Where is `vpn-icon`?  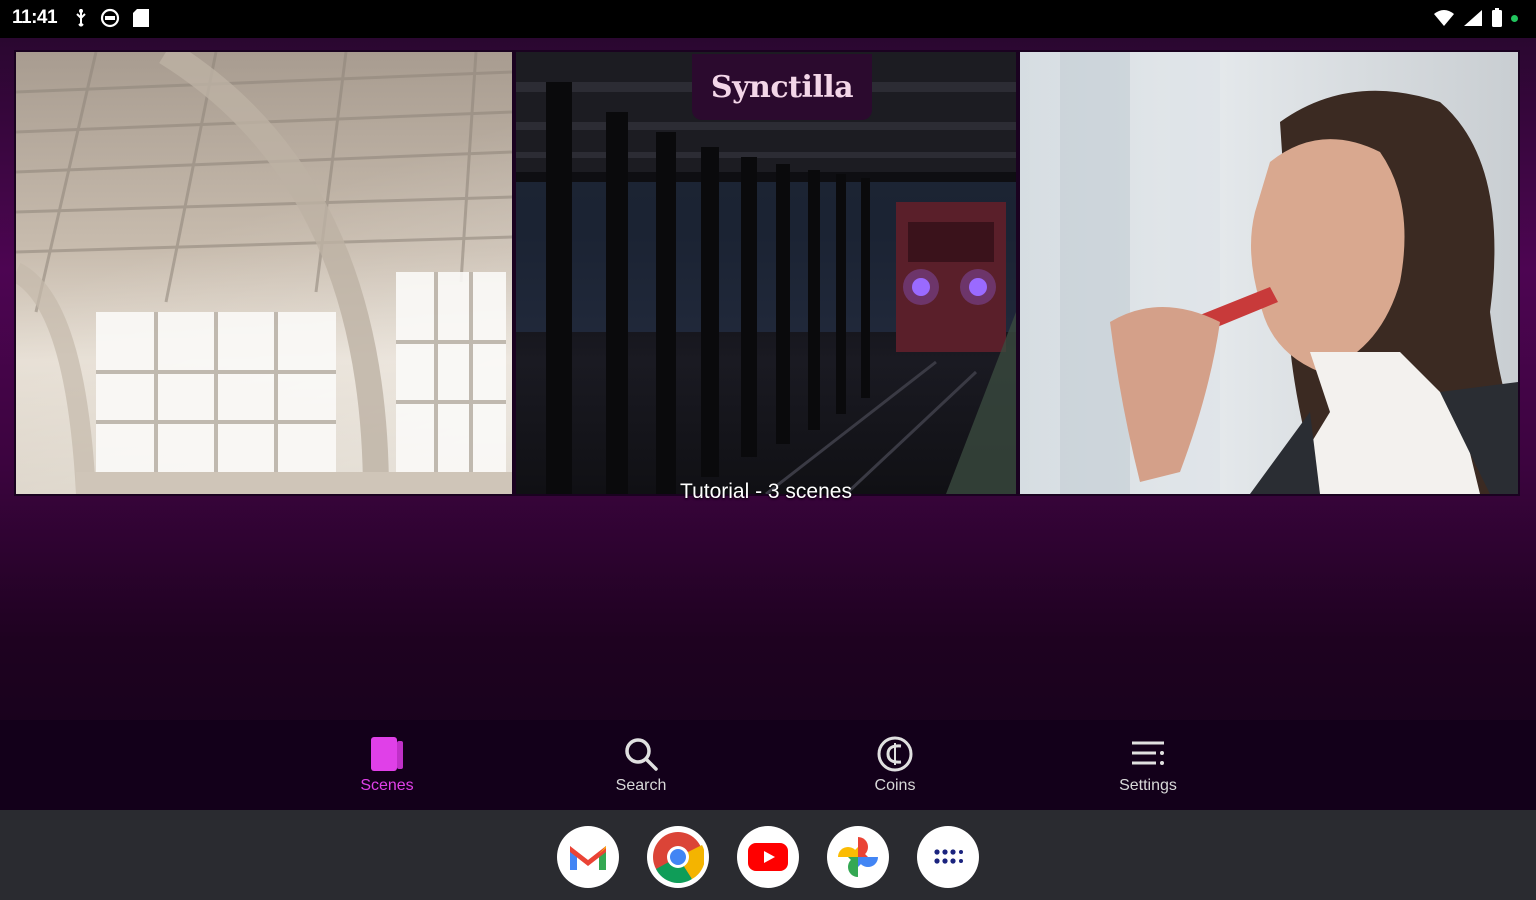 vpn-icon is located at coordinates (110, 18).